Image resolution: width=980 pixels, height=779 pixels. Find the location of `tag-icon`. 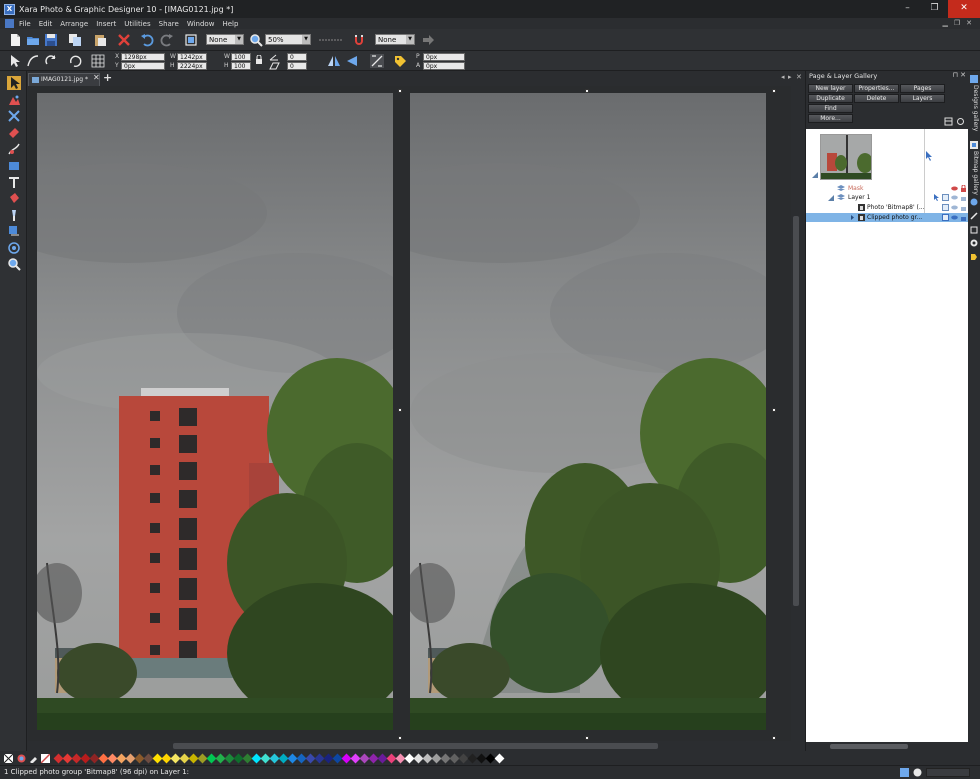

tag-icon is located at coordinates (400, 61).